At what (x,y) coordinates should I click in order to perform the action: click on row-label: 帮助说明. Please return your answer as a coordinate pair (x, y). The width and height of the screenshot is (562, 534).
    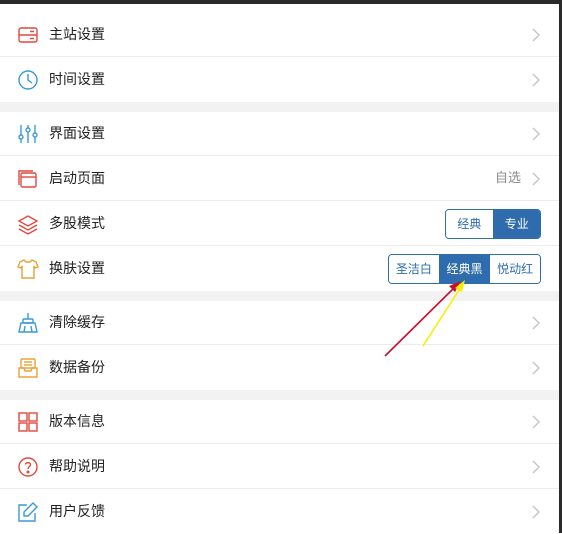
    Looking at the image, I should click on (77, 467).